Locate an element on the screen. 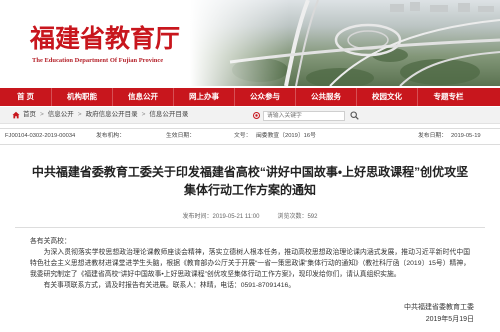  doc-publisher-label: 发布机构： is located at coordinates (110, 136).